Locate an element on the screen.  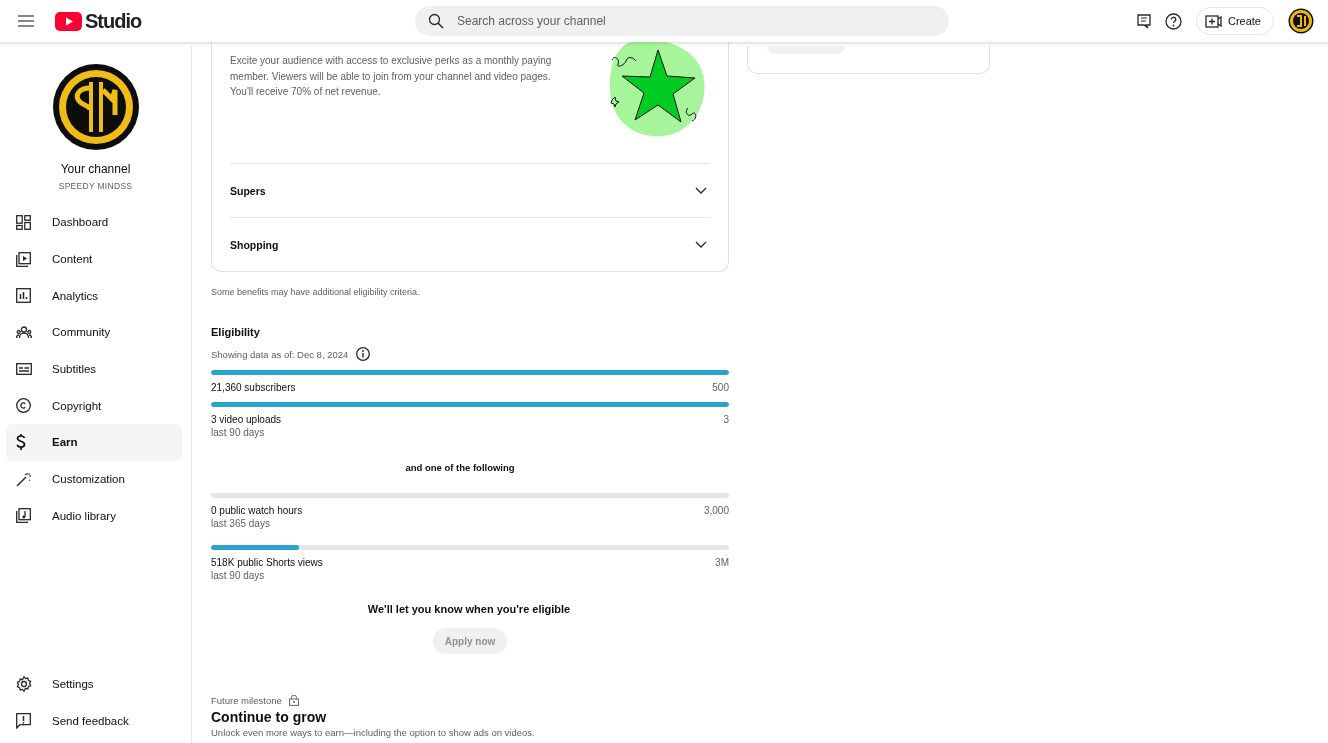
channel-name: SPEEDY MINDSS is located at coordinates (95, 186).